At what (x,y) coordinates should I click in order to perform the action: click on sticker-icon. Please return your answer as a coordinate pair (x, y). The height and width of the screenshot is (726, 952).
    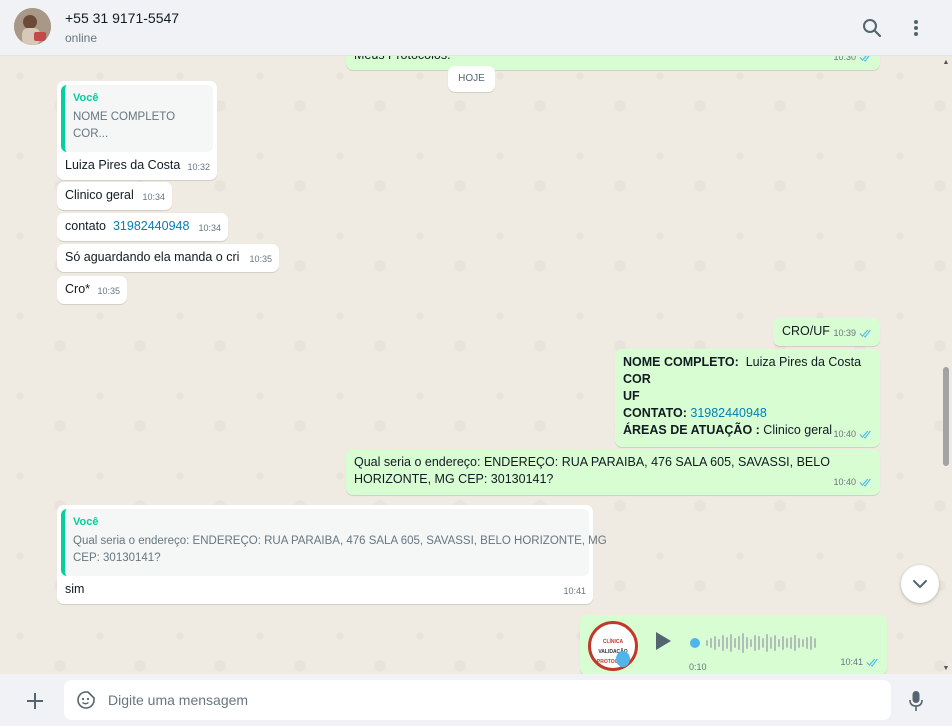
    Looking at the image, I should click on (86, 700).